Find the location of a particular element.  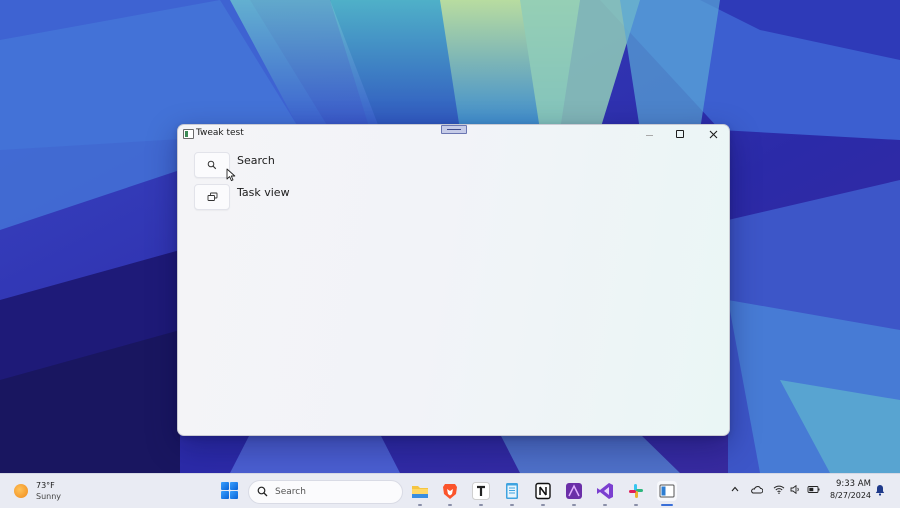

brave-lion-icon is located at coordinates (450, 491).